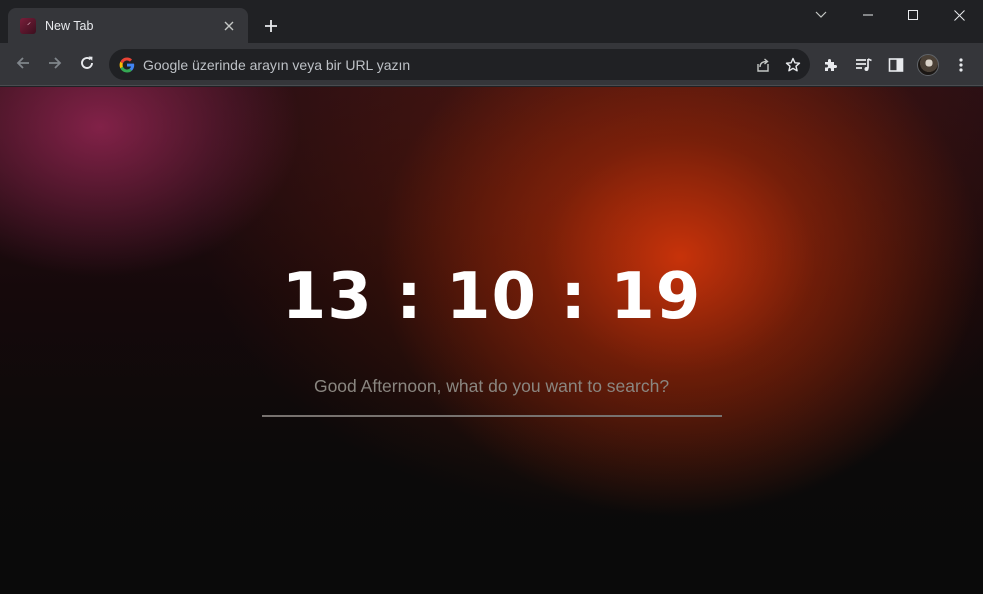 Image resolution: width=983 pixels, height=594 pixels. Describe the element at coordinates (491, 297) in the screenshot. I see `clock-display: 13 : 10 : 19` at that location.